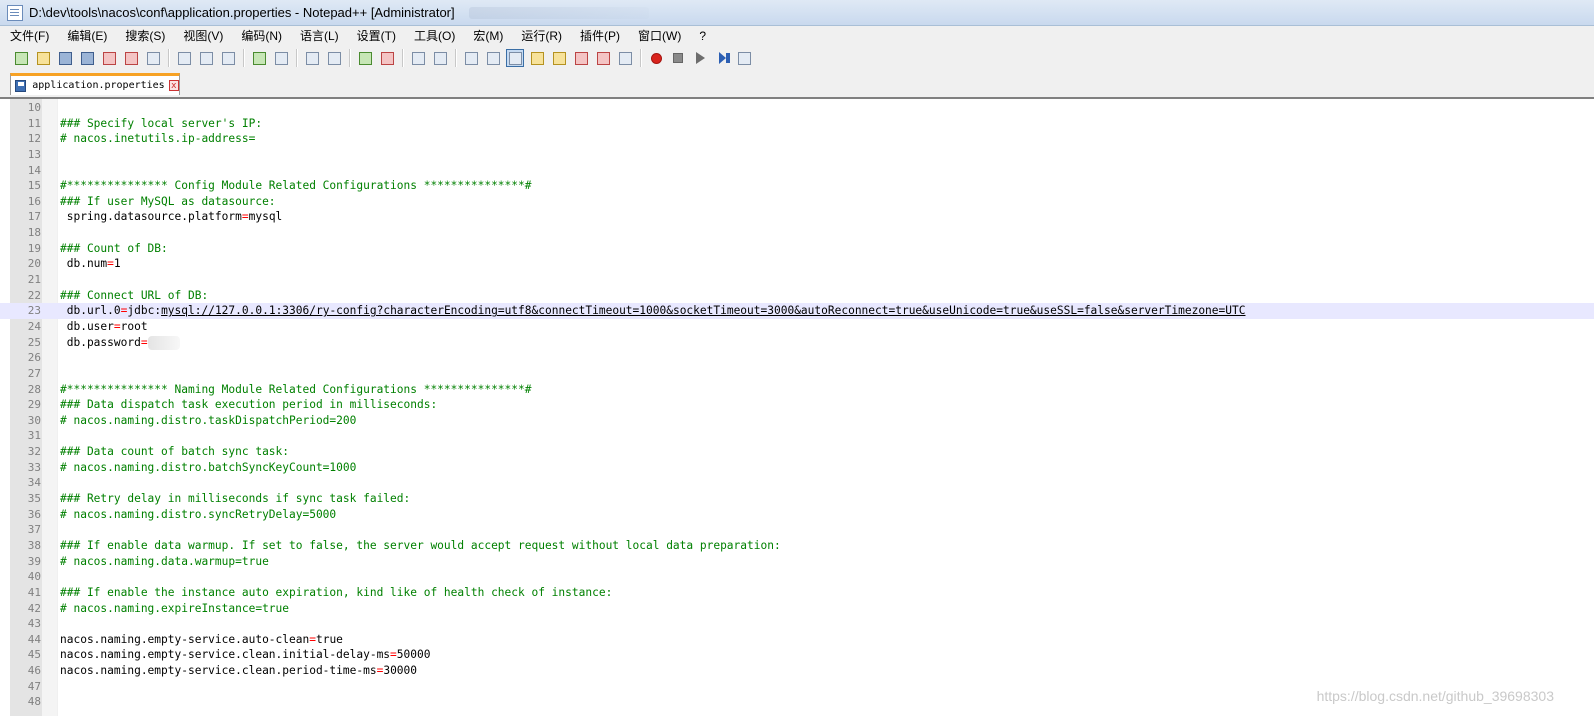 The height and width of the screenshot is (716, 1594). I want to click on sync-vertical-button, so click(418, 58).